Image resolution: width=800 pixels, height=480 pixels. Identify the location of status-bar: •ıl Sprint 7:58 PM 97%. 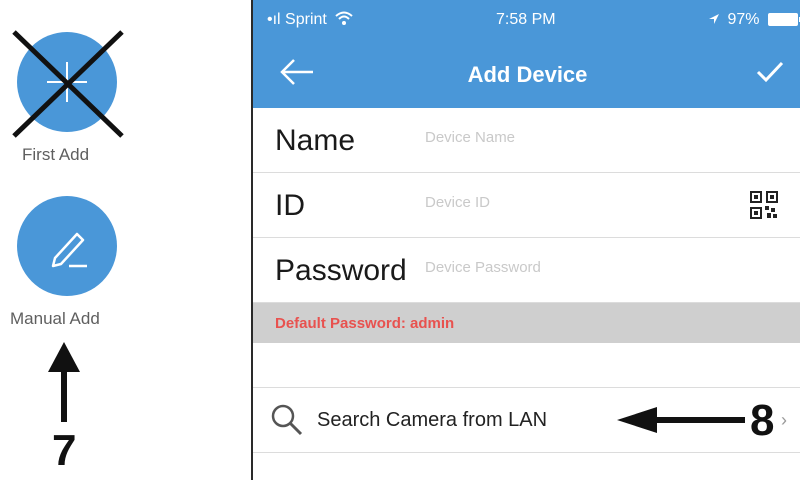
(526, 18).